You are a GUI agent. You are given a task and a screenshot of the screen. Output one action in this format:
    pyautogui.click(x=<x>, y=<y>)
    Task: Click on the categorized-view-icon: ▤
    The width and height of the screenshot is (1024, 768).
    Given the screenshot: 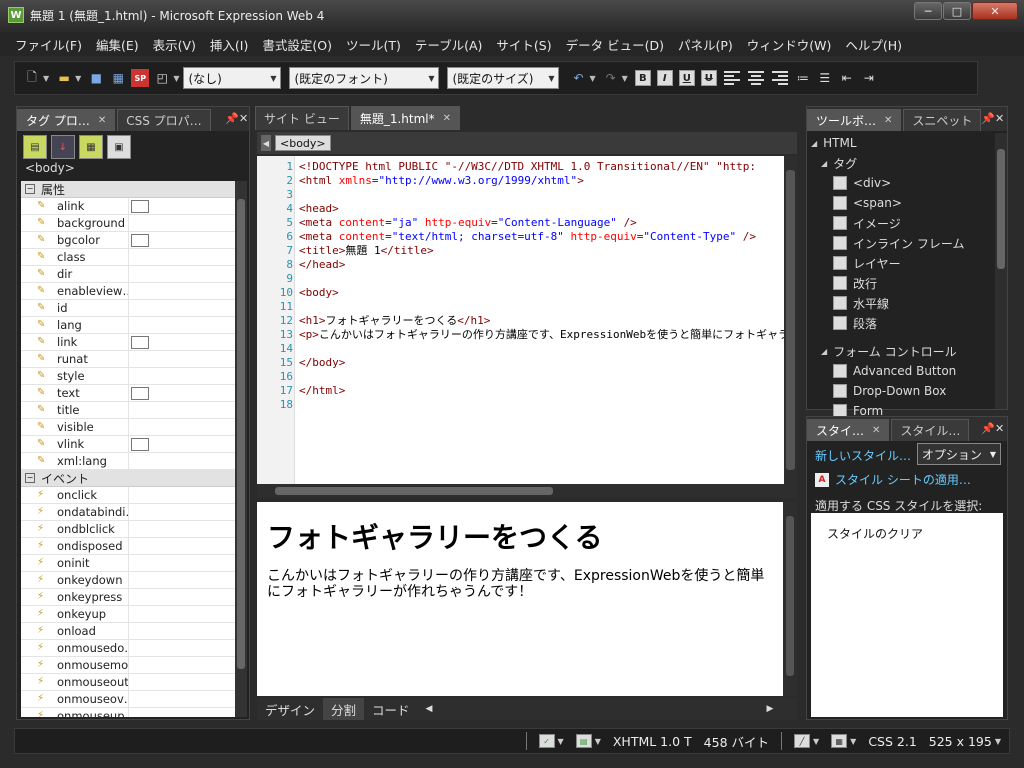 What is the action you would take?
    pyautogui.click(x=35, y=147)
    